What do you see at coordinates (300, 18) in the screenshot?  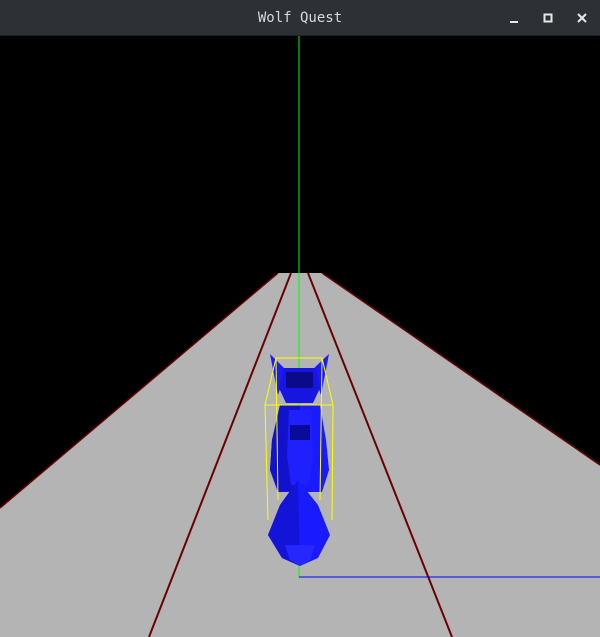 I see `title-bar: Wolf Quest` at bounding box center [300, 18].